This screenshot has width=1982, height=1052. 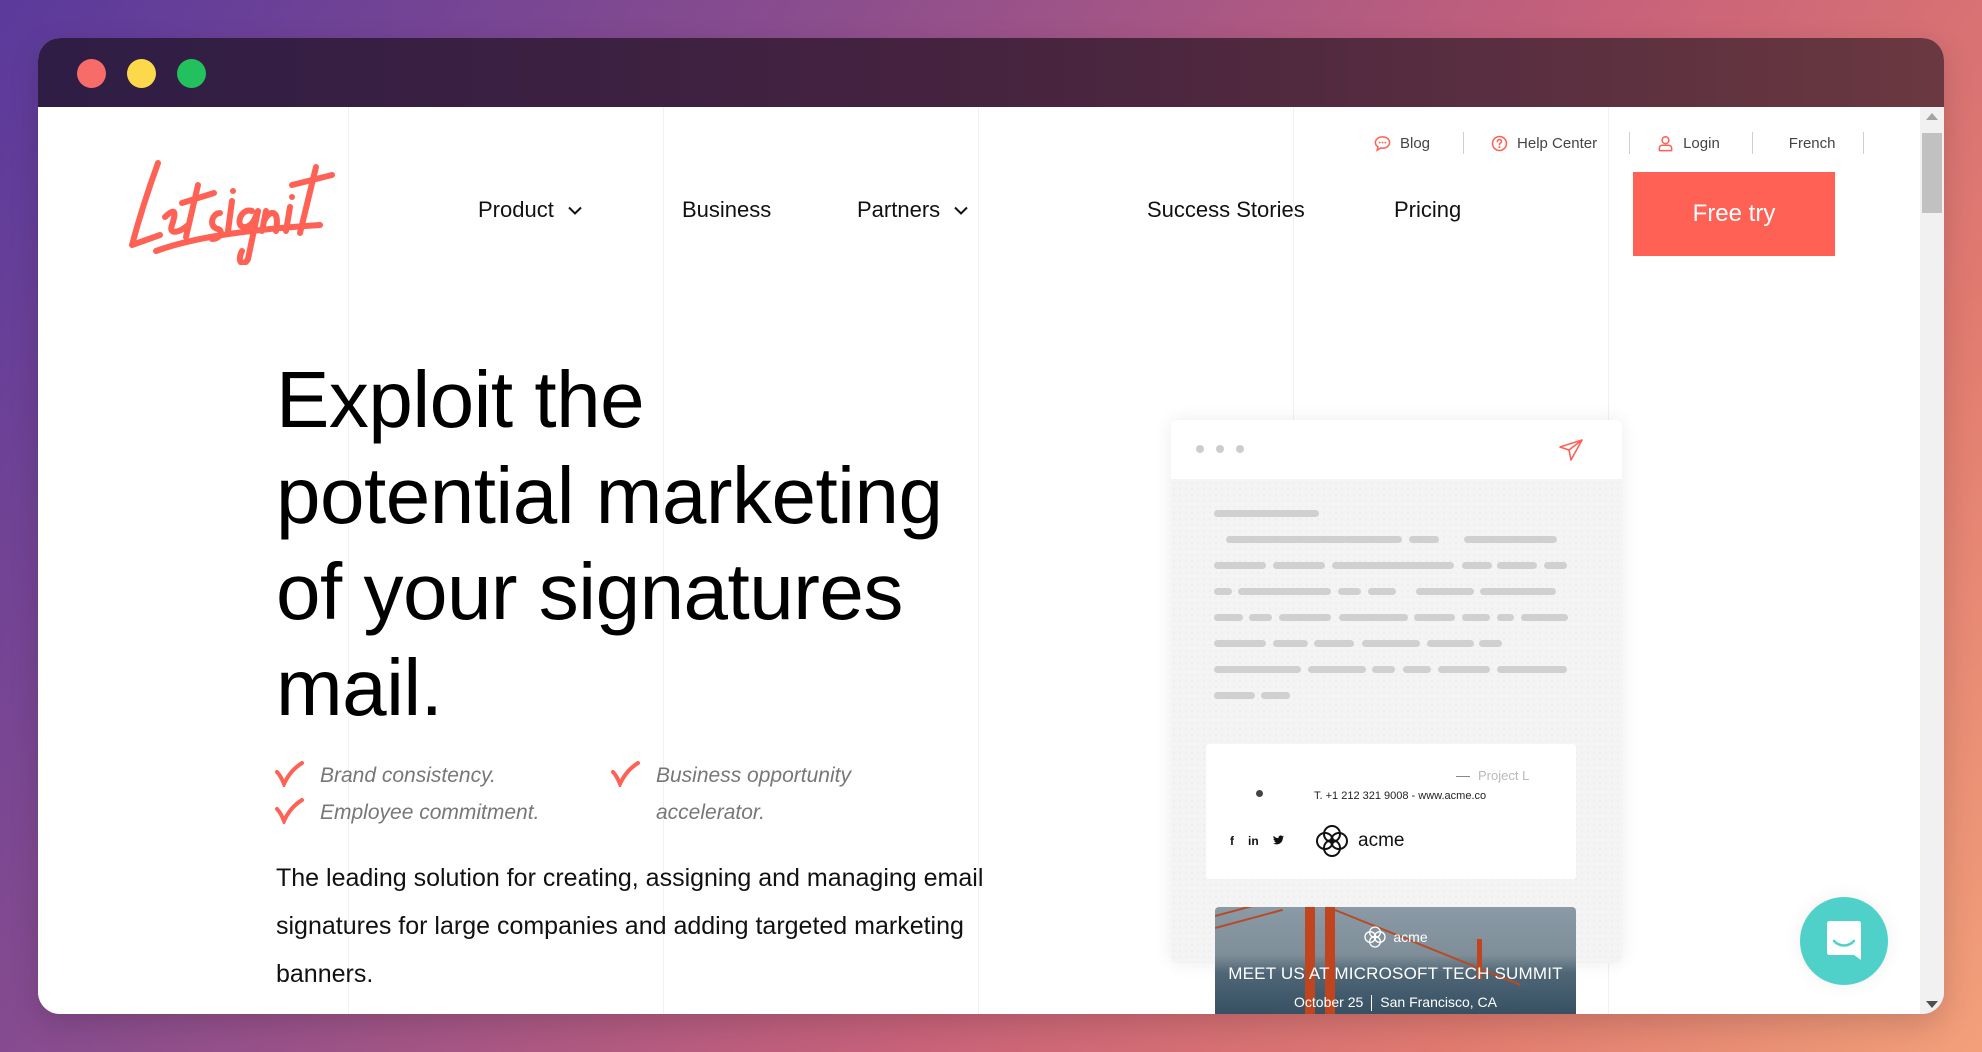 I want to click on language-label: French, so click(x=1812, y=143).